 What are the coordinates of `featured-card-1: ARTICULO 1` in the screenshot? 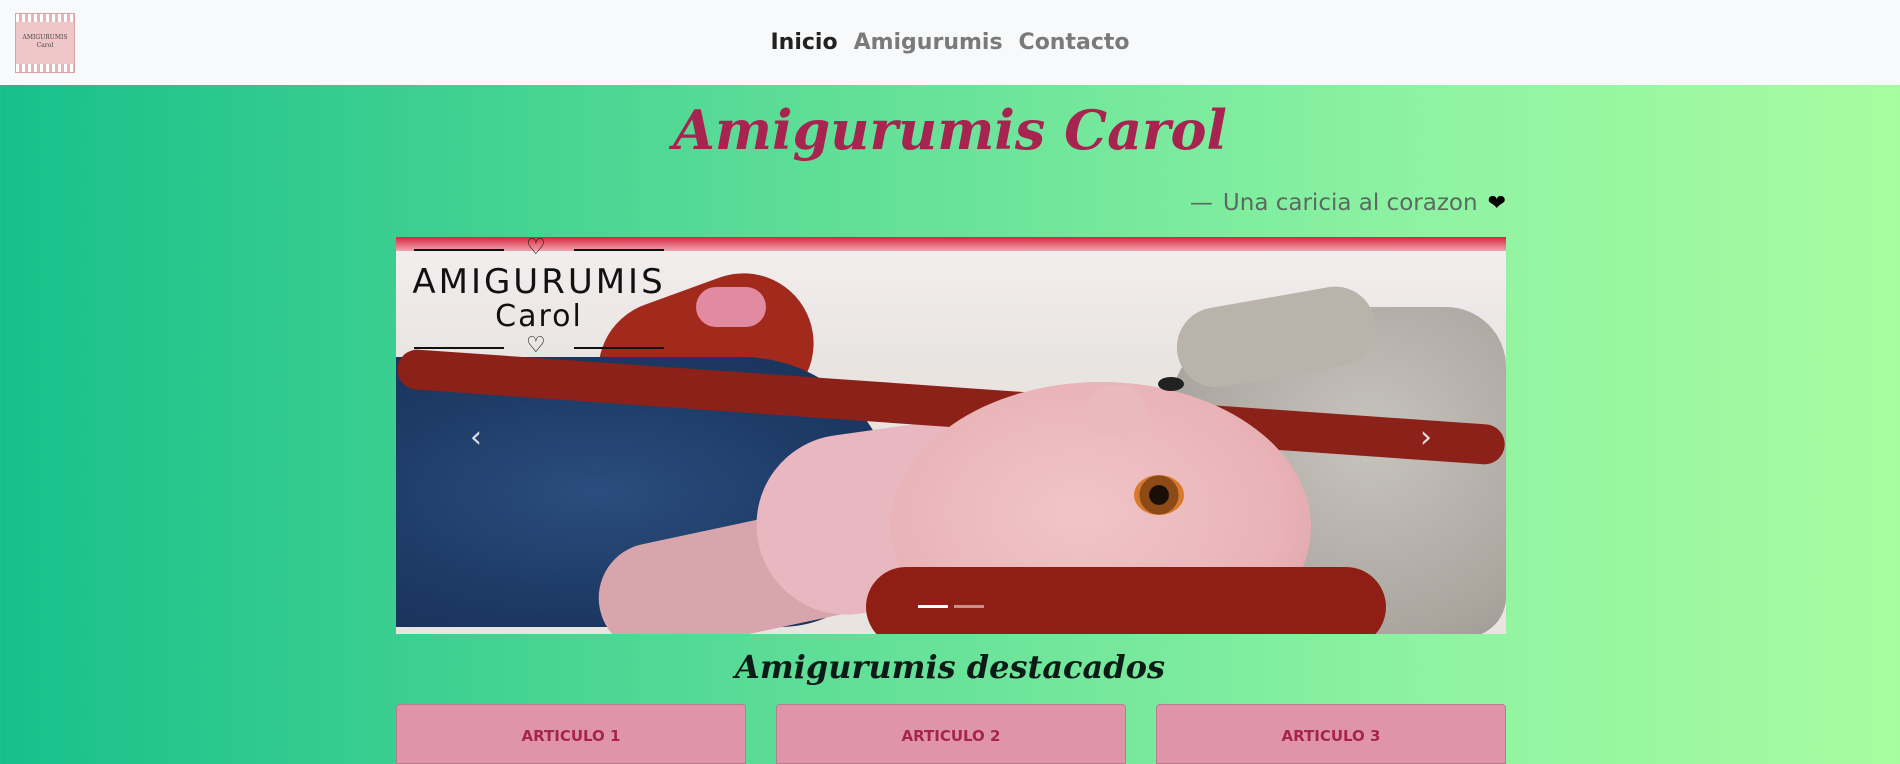 It's located at (571, 734).